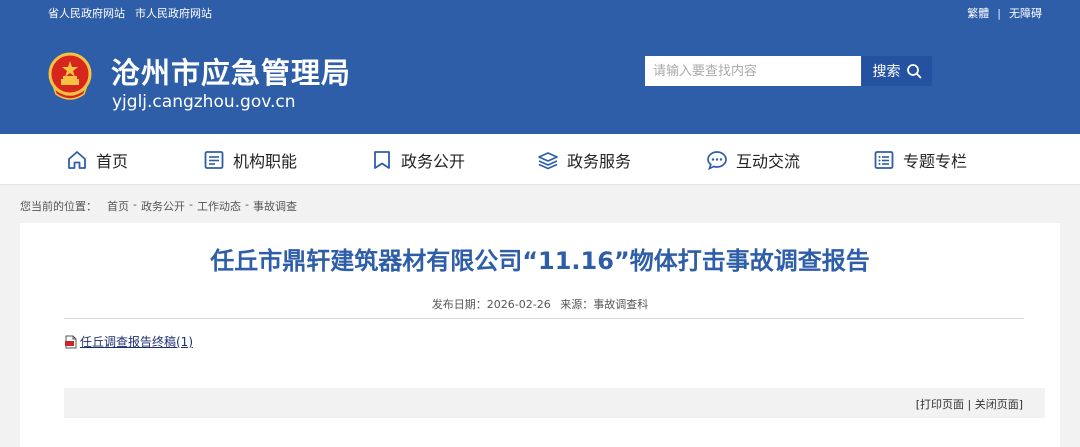  I want to click on breadcrumb-label: 您当前的位置：, so click(58, 206).